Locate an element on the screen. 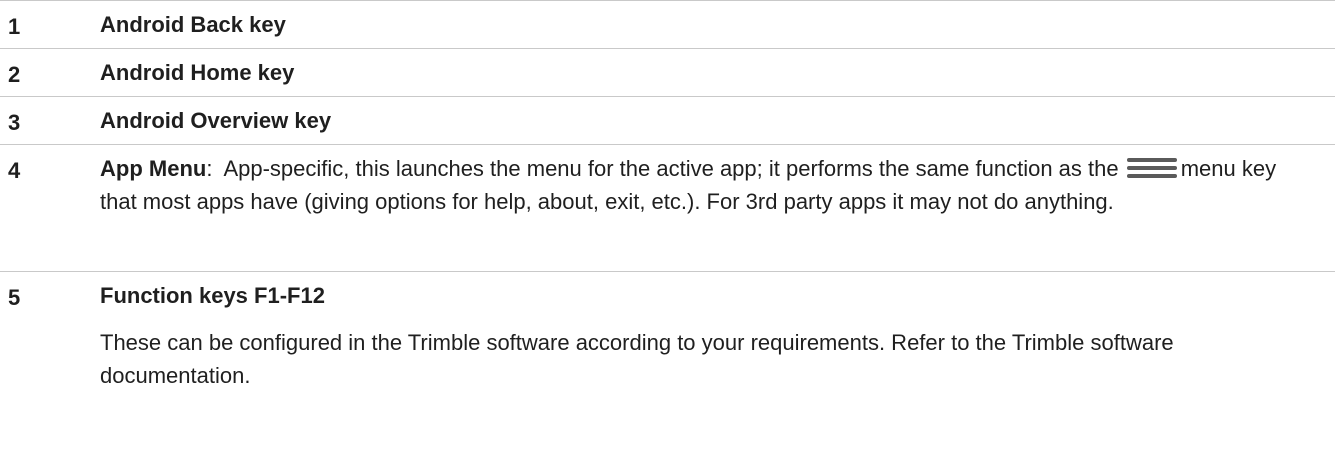 The image size is (1335, 449). row-content: Android Home key is located at coordinates (707, 69).